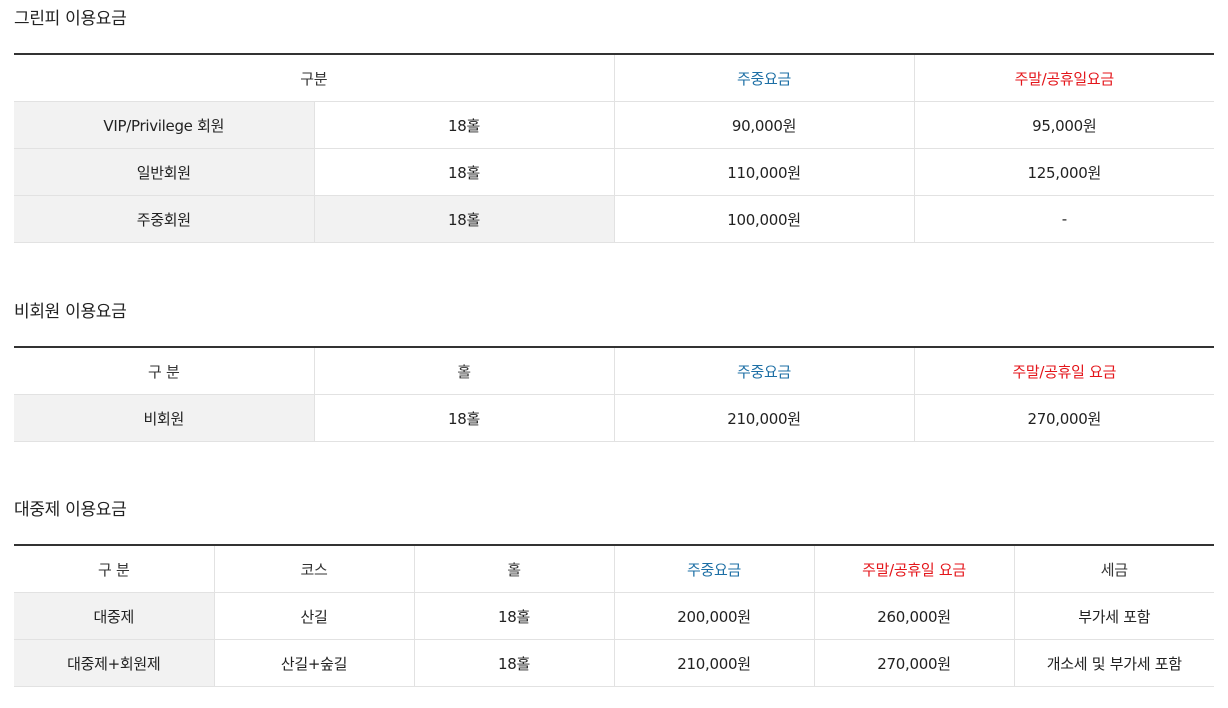 This screenshot has width=1228, height=708. Describe the element at coordinates (164, 219) in the screenshot. I see `member-type-cell: 주중회원` at that location.